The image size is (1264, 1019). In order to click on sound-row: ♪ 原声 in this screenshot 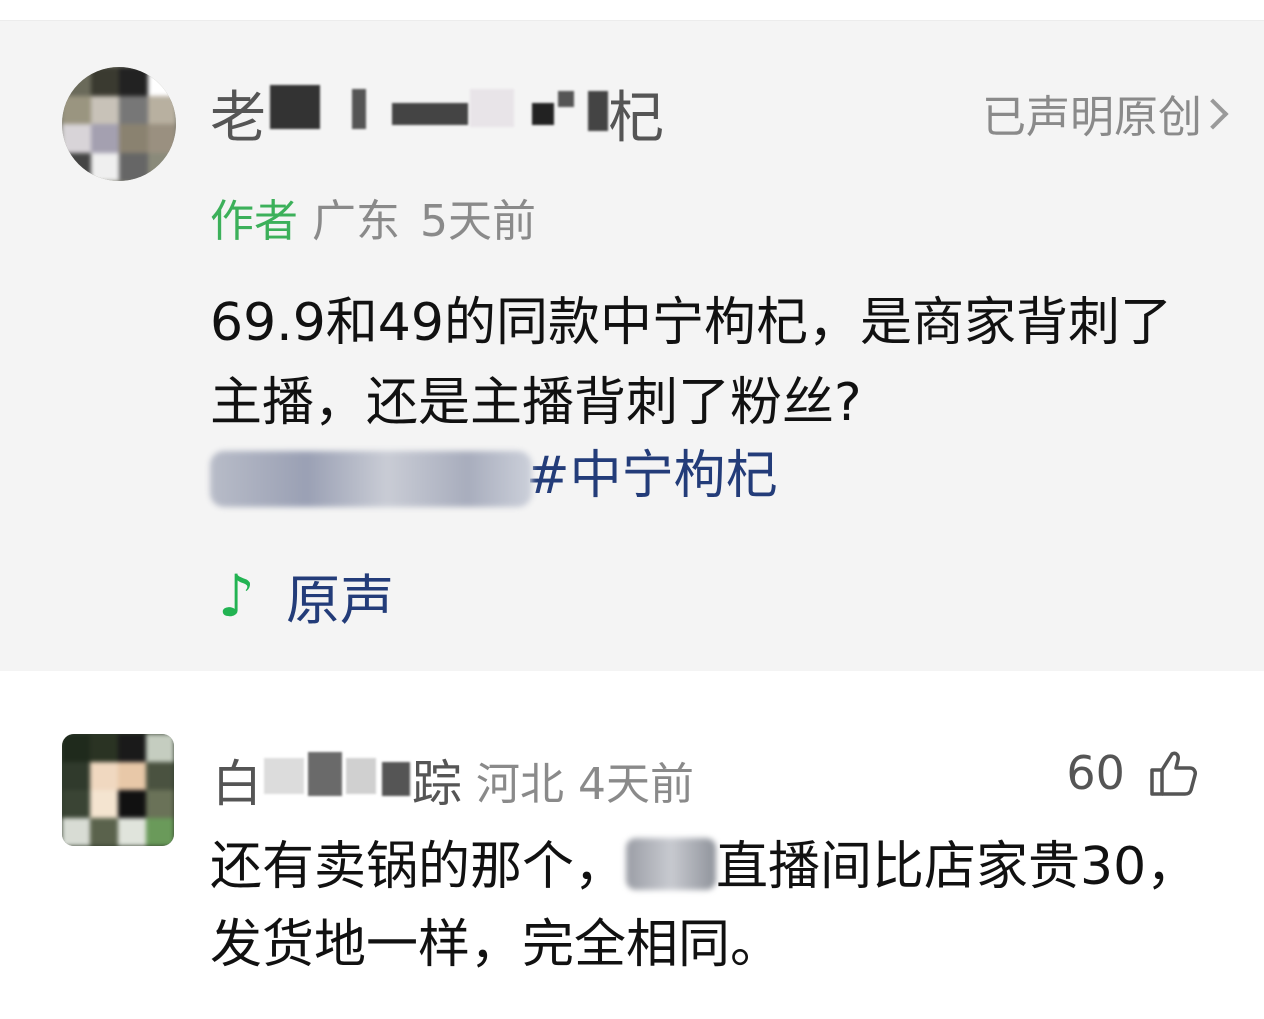, I will do `click(306, 595)`.